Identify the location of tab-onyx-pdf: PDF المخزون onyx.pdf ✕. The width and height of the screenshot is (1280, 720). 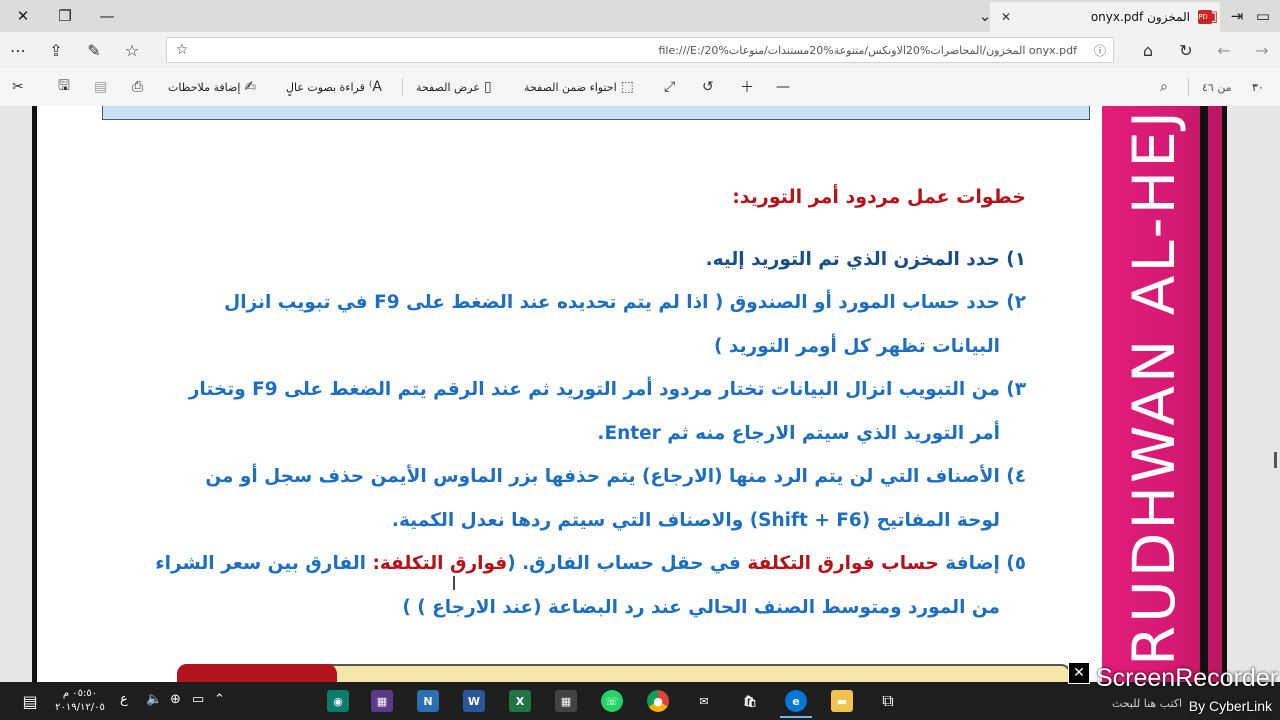
(1105, 17).